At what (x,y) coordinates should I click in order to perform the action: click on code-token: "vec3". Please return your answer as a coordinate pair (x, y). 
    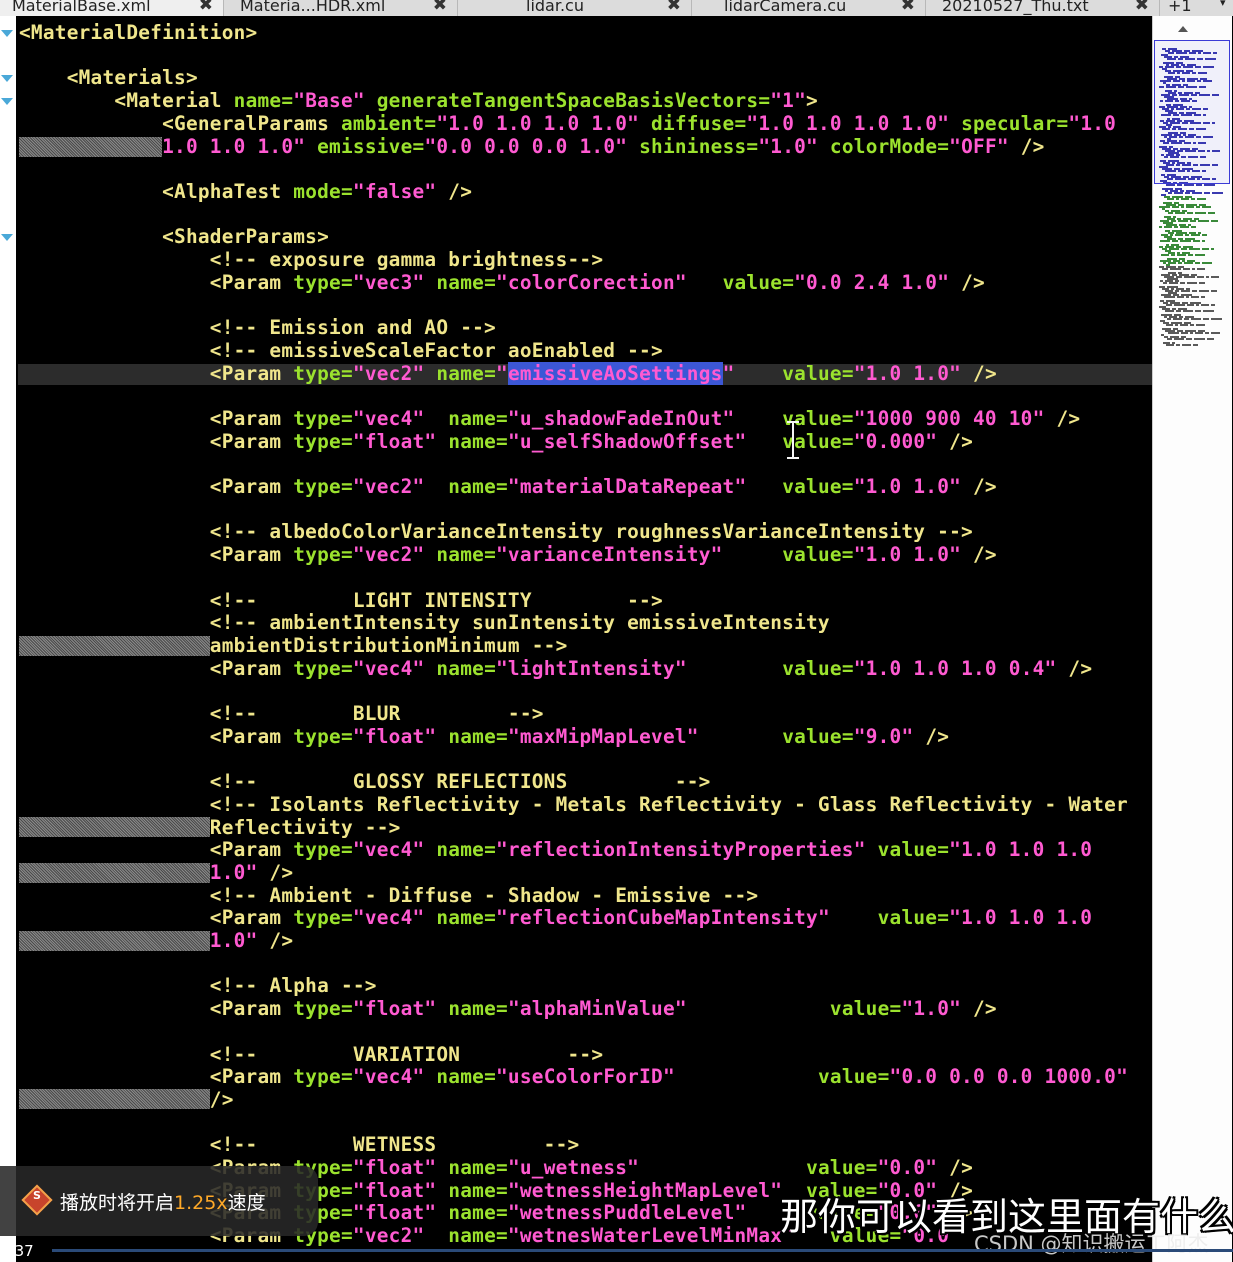
    Looking at the image, I should click on (388, 282).